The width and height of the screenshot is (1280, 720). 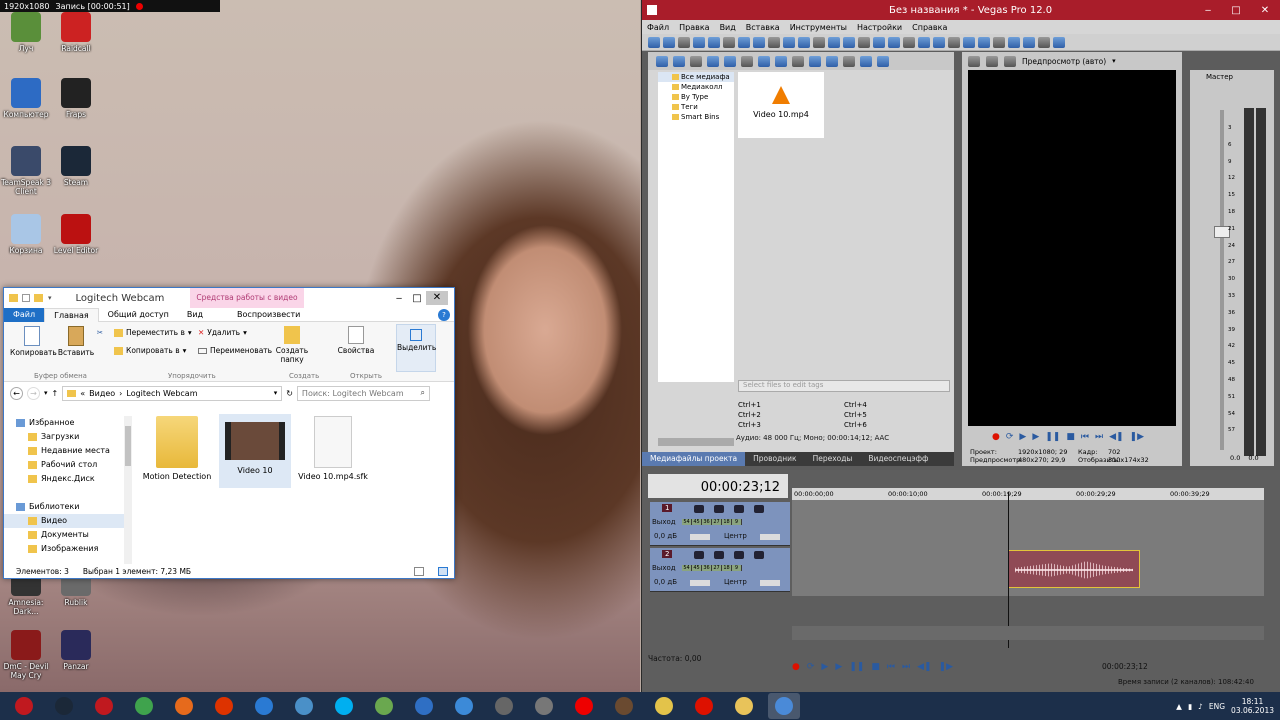 What do you see at coordinates (898, 459) in the screenshot?
I see `tab-video-fx: Видеоспецэфф` at bounding box center [898, 459].